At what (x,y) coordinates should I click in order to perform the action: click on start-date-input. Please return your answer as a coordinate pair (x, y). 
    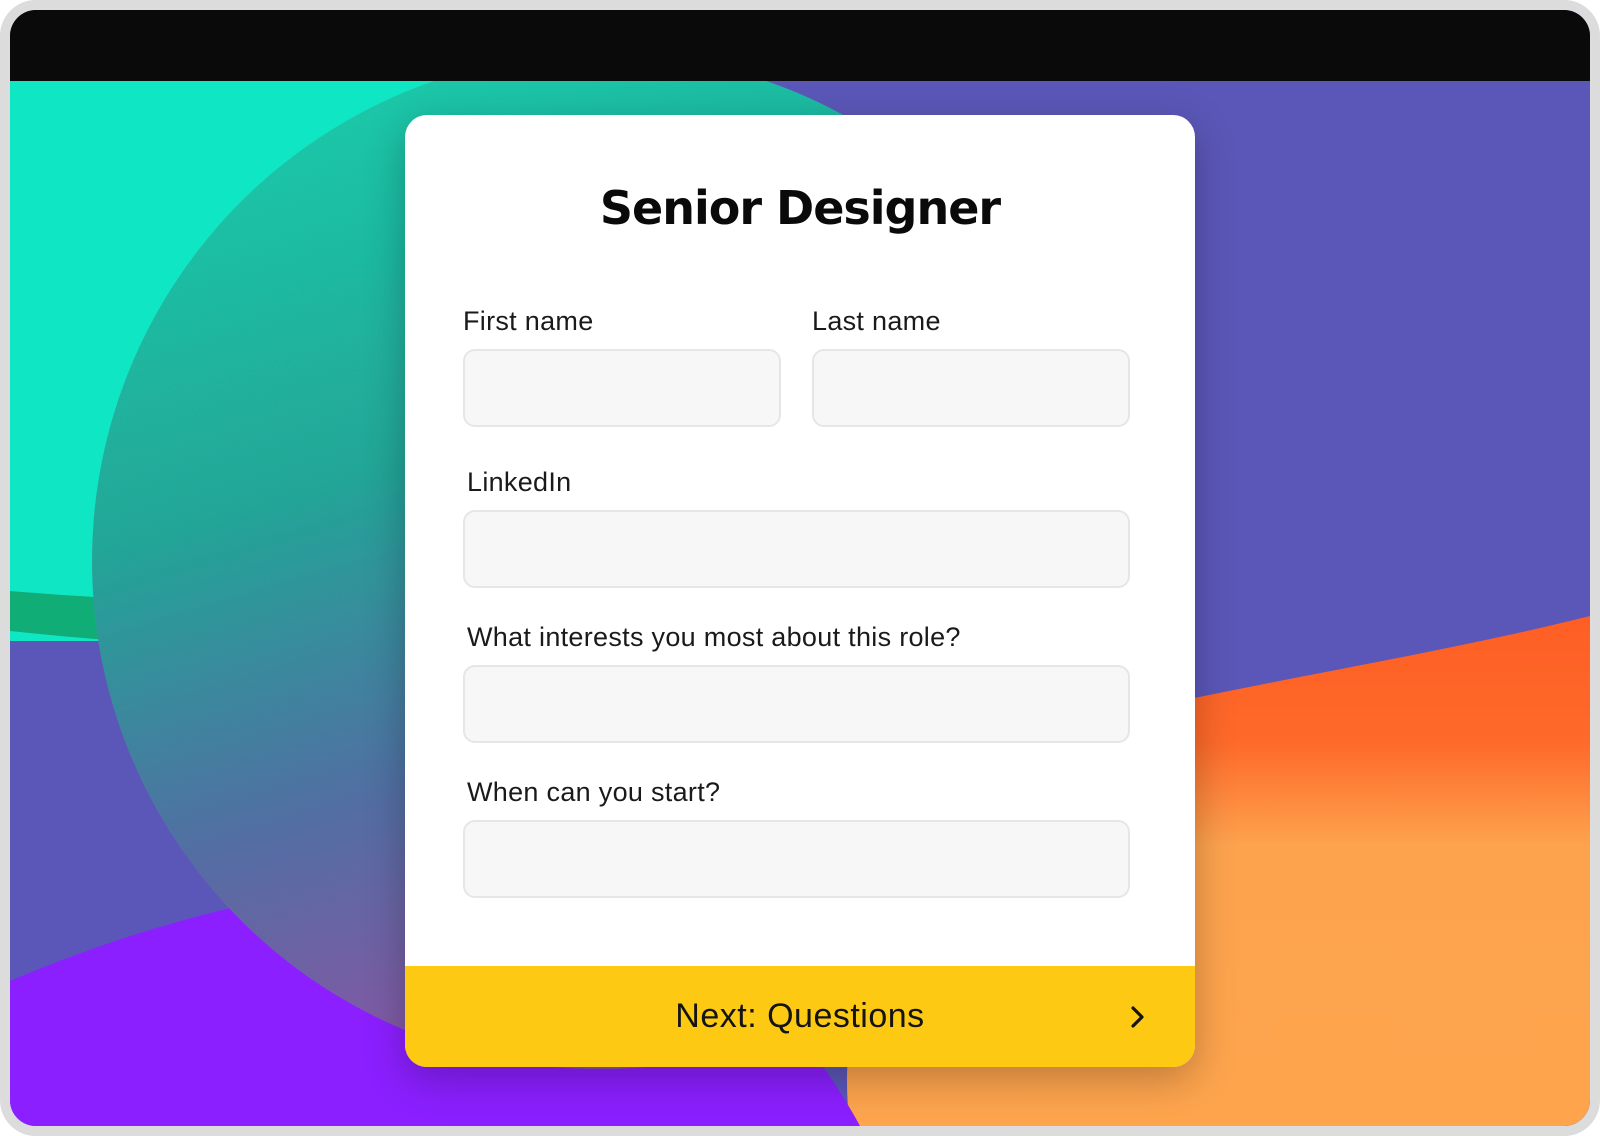
    Looking at the image, I should click on (796, 859).